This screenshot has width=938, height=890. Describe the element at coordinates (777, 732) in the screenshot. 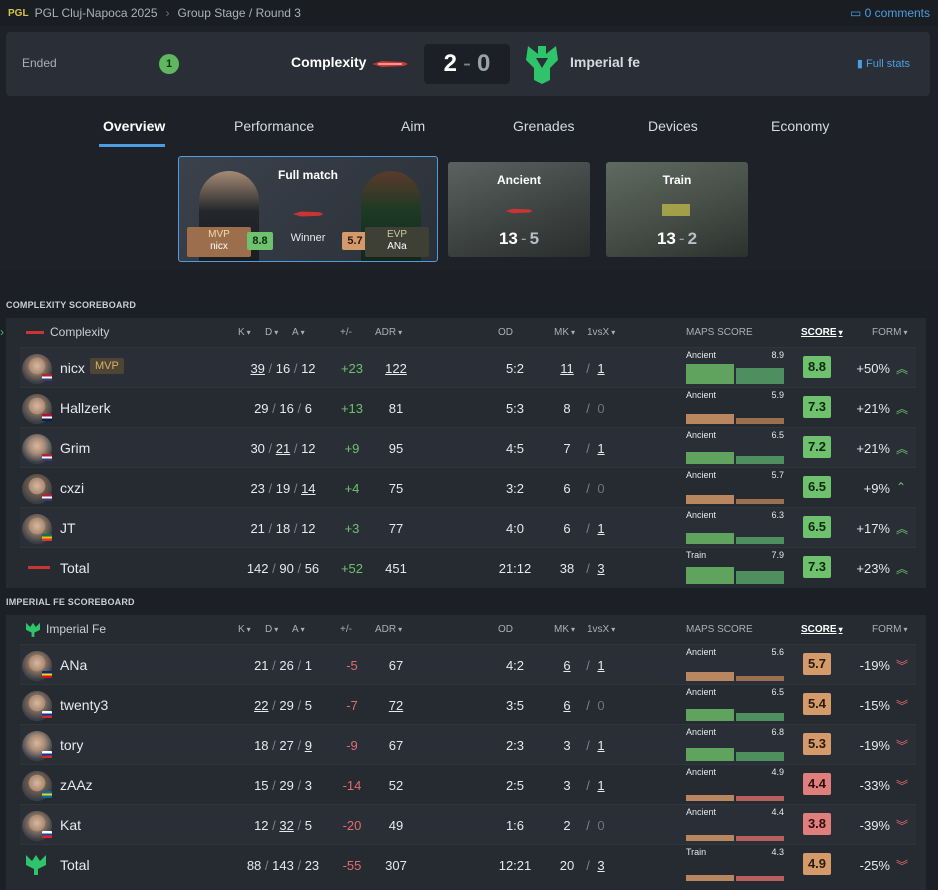

I see `map-rating: 6.8` at that location.